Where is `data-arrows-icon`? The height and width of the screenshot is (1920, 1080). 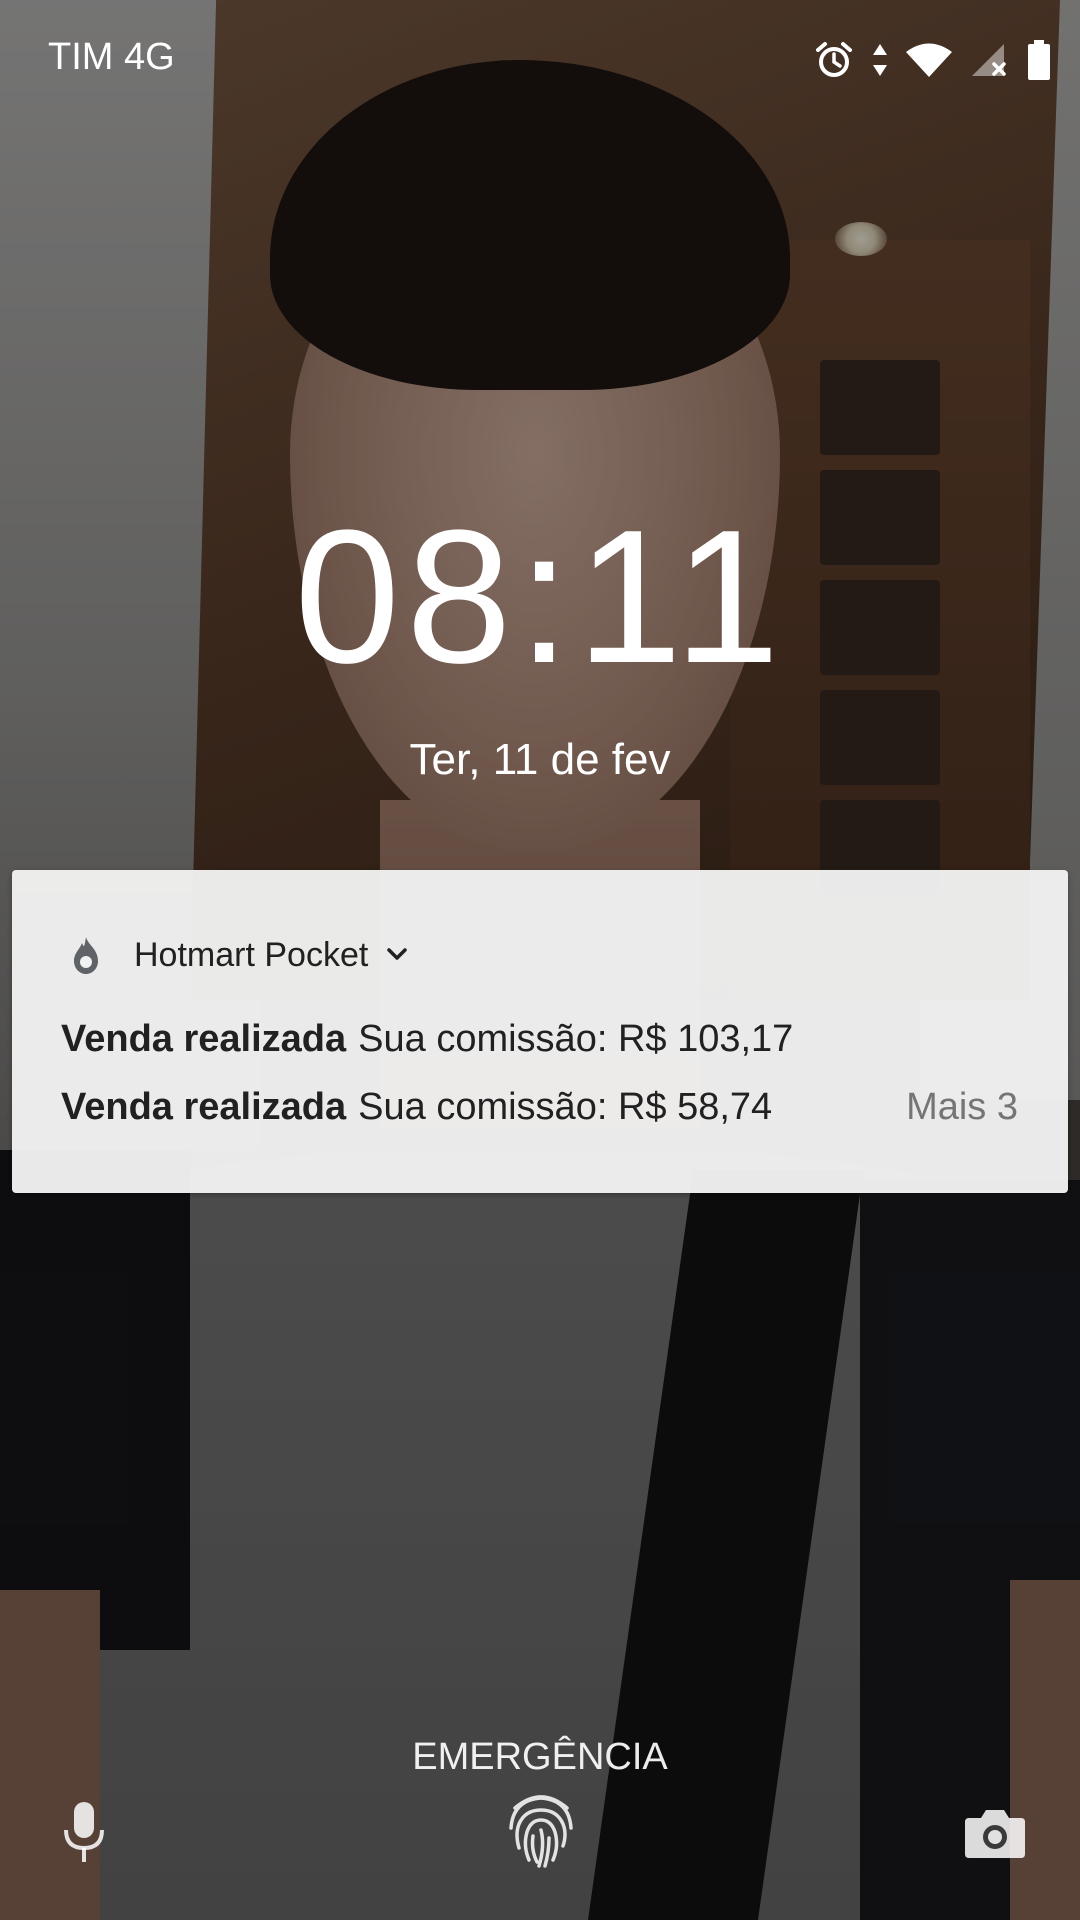
data-arrows-icon is located at coordinates (880, 60).